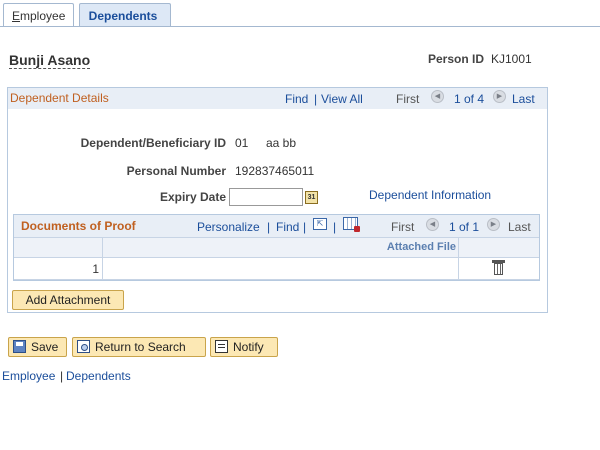 Image resolution: width=600 pixels, height=450 pixels. What do you see at coordinates (153, 143) in the screenshot?
I see `dependent-id-label: Dependent/Beneficiary ID` at bounding box center [153, 143].